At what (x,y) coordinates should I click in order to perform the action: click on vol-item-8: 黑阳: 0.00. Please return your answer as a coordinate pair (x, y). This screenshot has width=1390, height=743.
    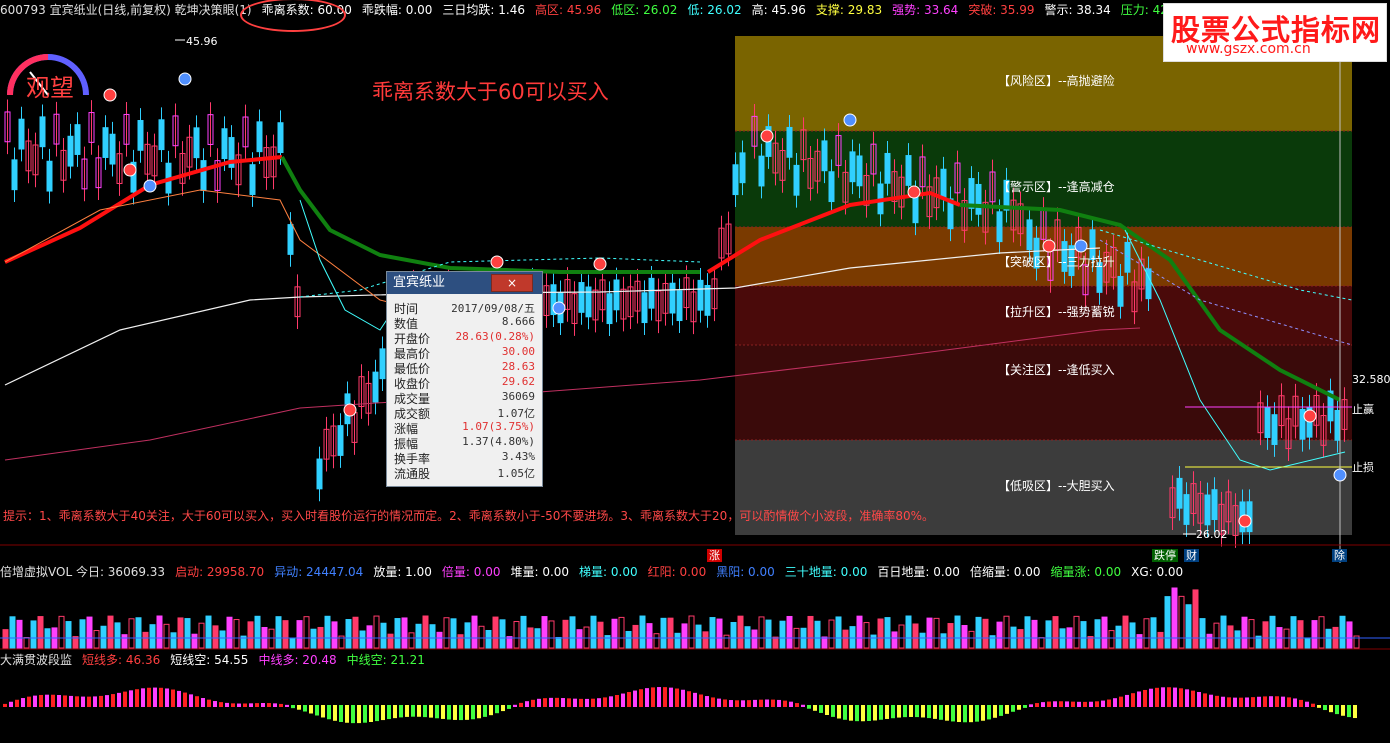
    Looking at the image, I should click on (745, 572).